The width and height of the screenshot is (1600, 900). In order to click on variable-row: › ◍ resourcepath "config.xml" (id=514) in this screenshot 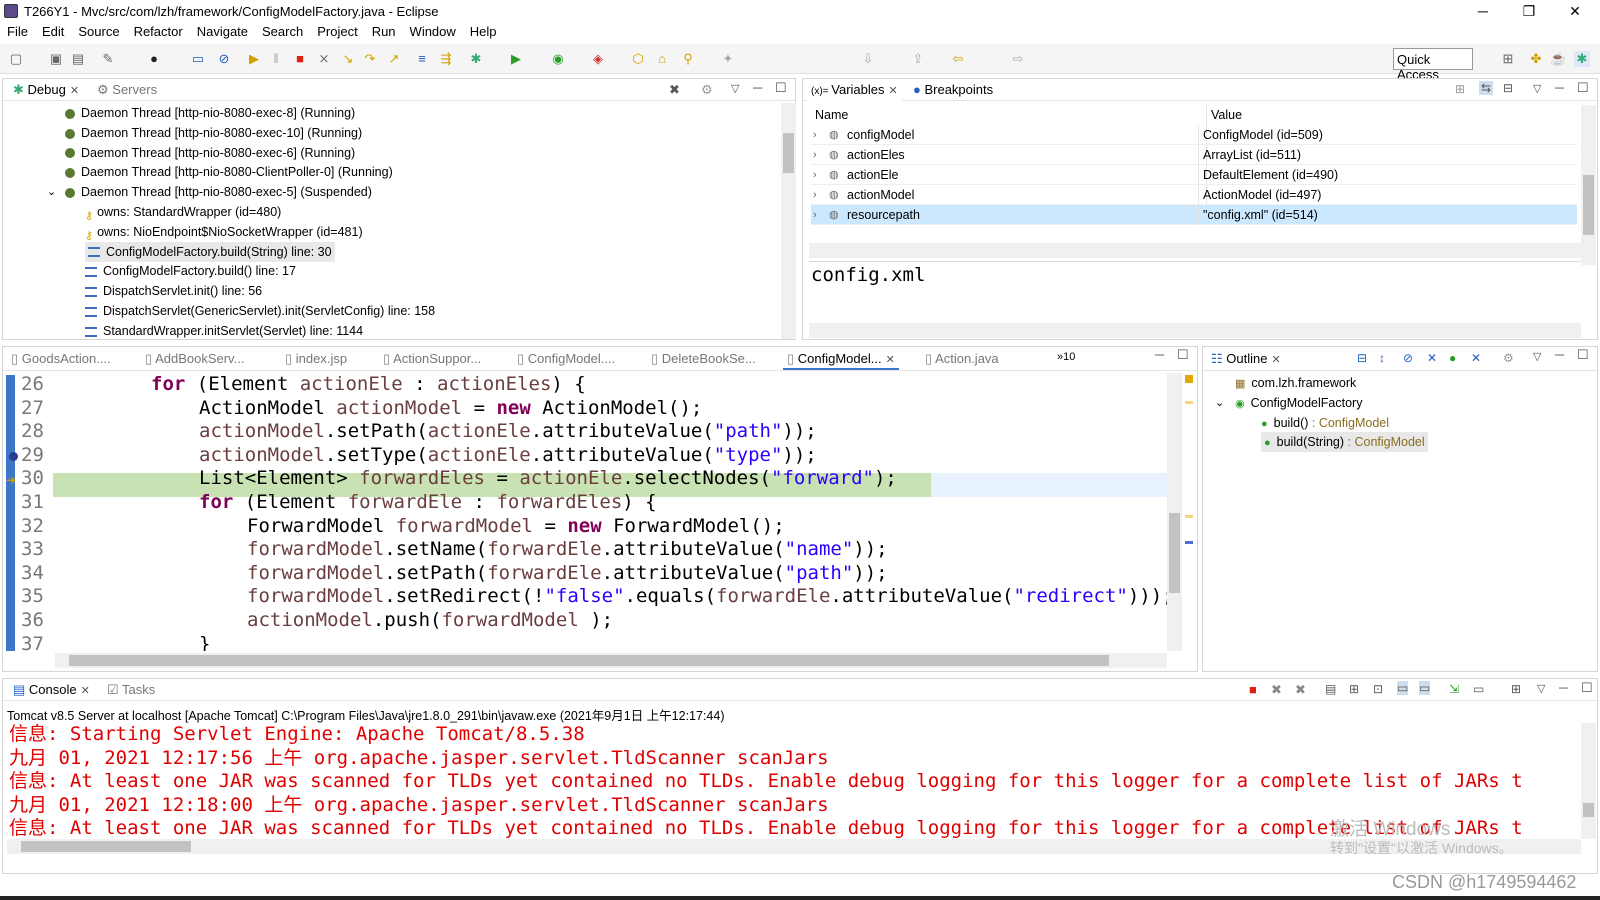, I will do `click(1194, 215)`.